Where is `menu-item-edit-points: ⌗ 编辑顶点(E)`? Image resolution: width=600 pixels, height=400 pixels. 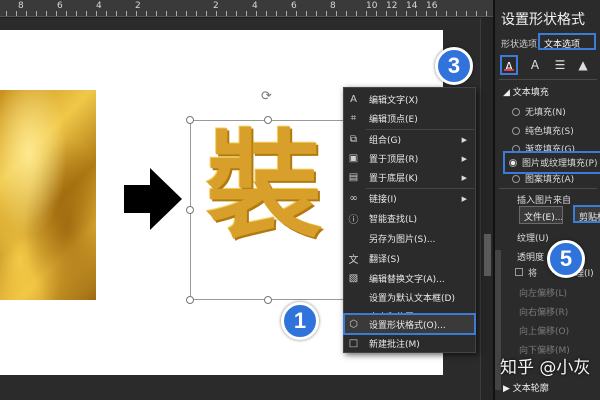 menu-item-edit-points: ⌗ 编辑顶点(E) is located at coordinates (409, 118).